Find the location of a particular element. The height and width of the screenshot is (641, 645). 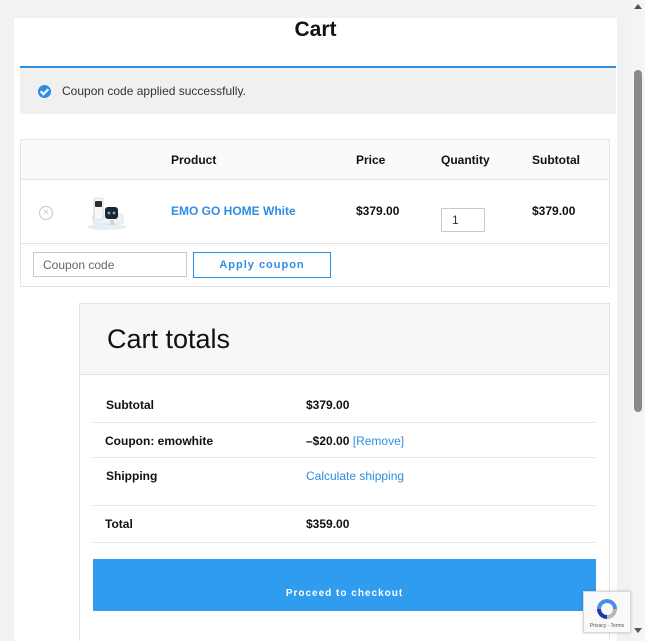

header-product: Product is located at coordinates (194, 160).